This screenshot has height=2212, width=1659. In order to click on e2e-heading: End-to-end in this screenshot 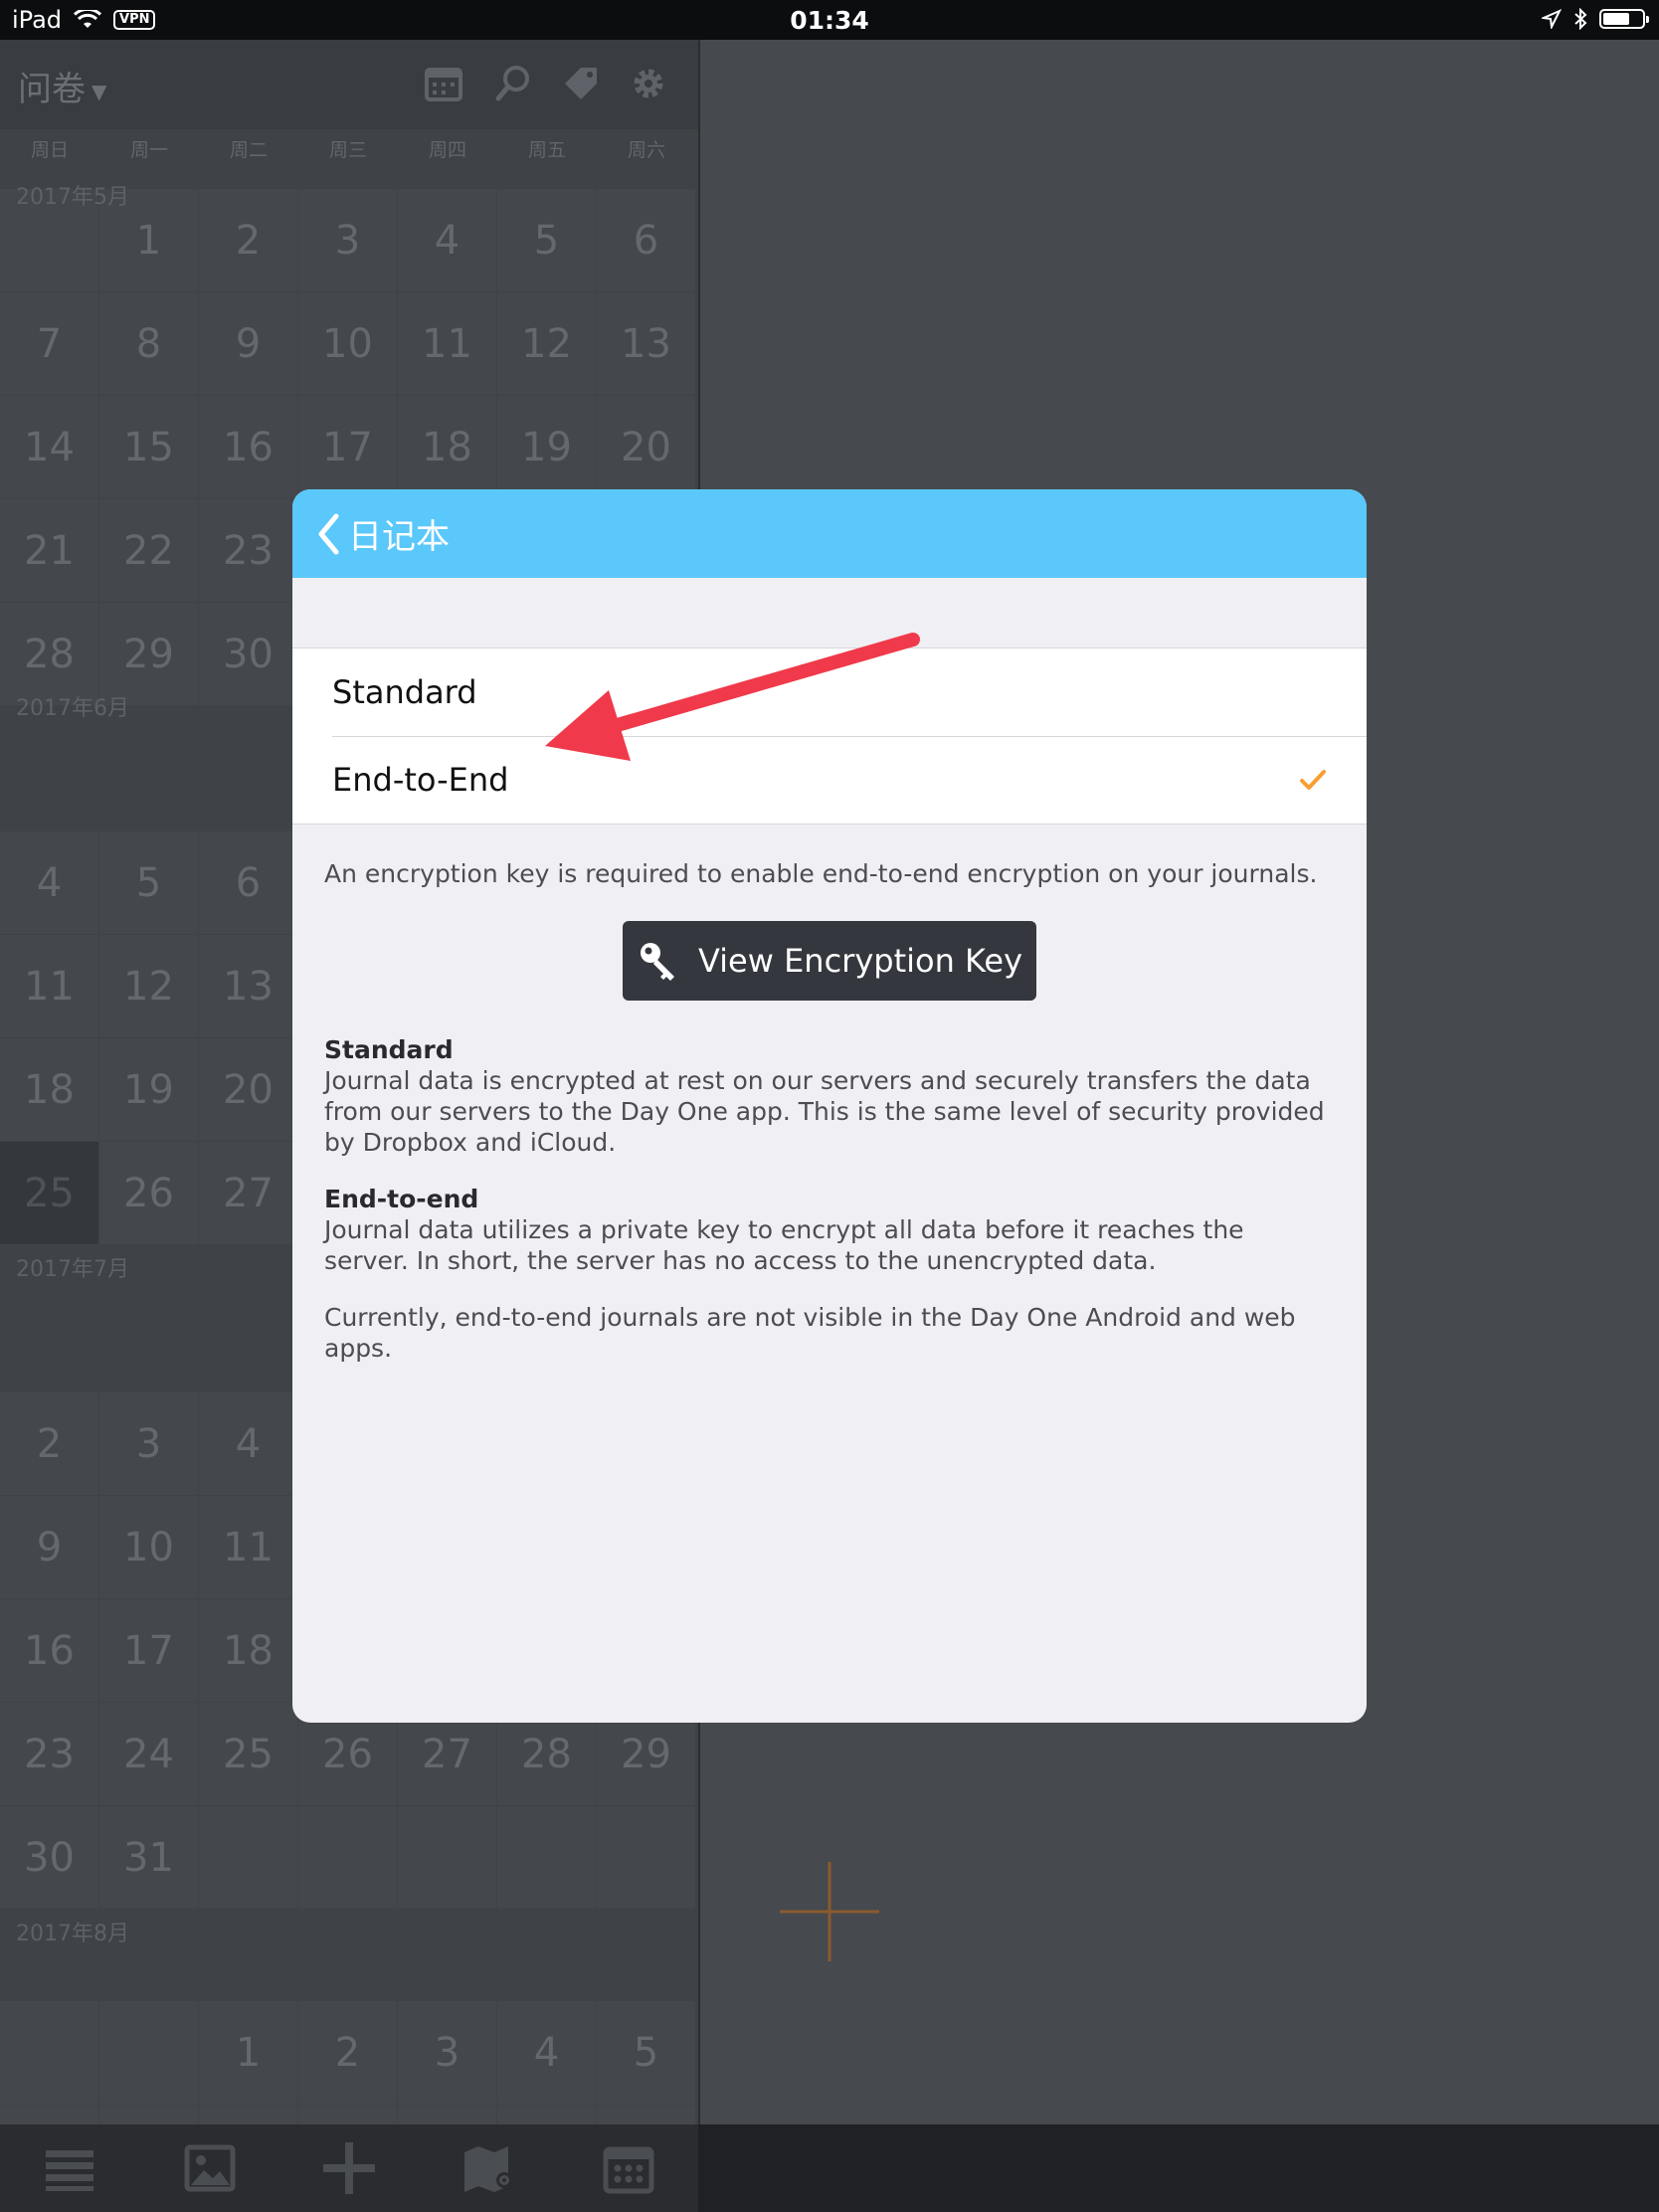, I will do `click(401, 1199)`.